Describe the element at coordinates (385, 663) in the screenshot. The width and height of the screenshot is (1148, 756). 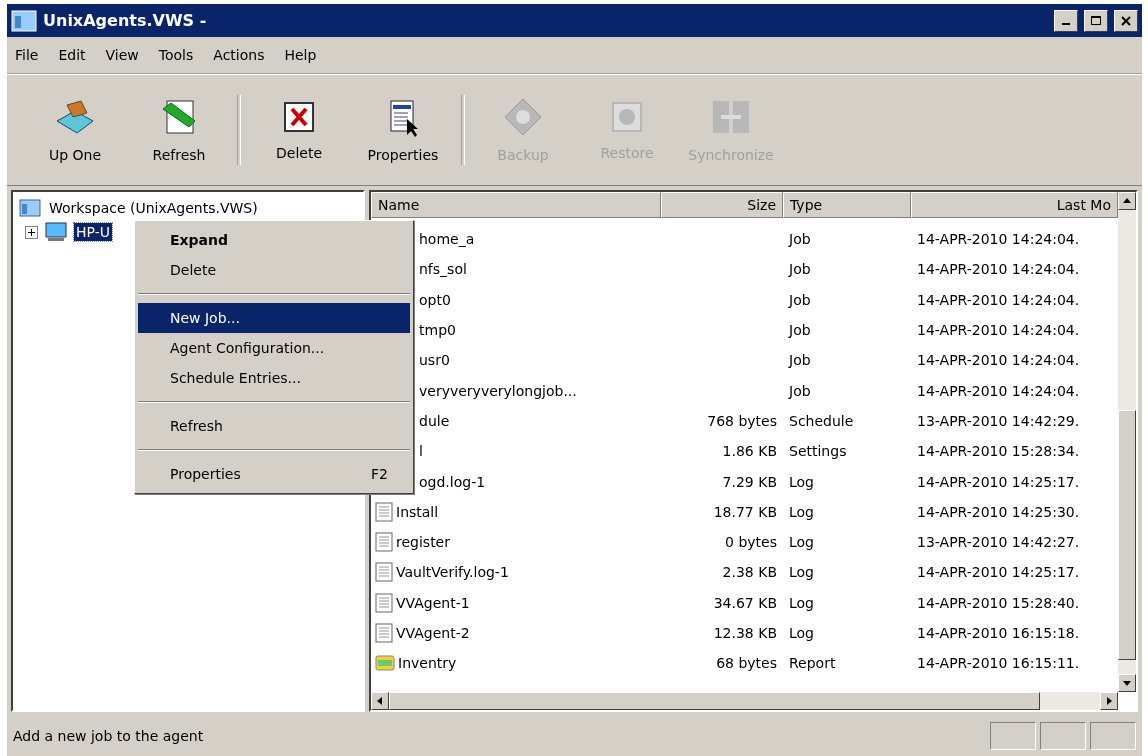
I see `report-icon` at that location.